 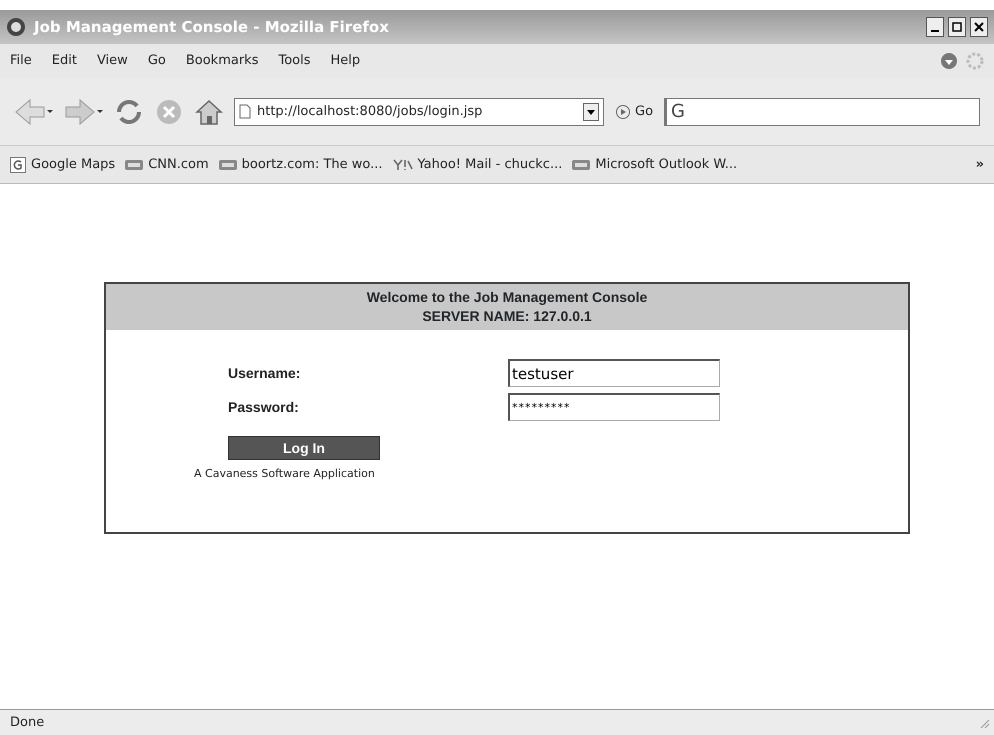 I want to click on username-field: testuser, so click(x=614, y=373).